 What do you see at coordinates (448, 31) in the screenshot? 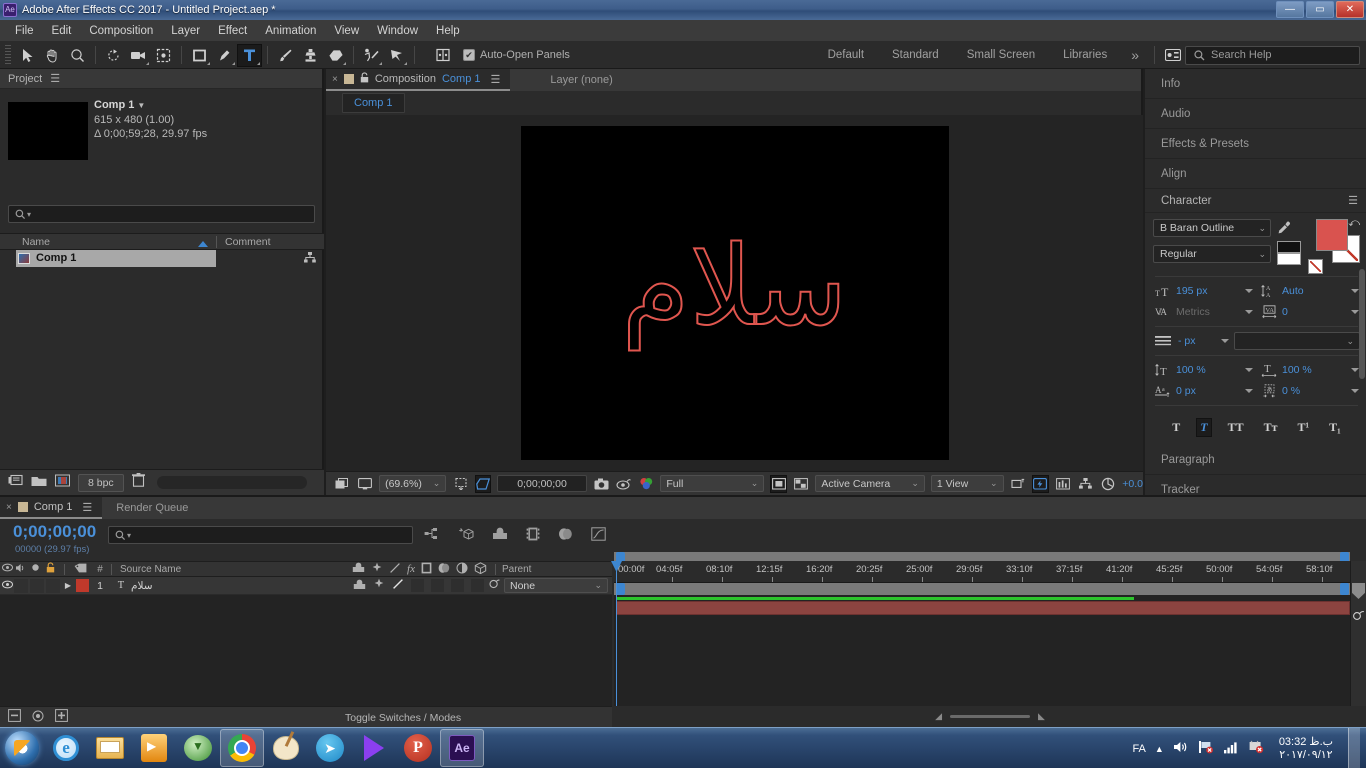
I see `menu-help: Help` at bounding box center [448, 31].